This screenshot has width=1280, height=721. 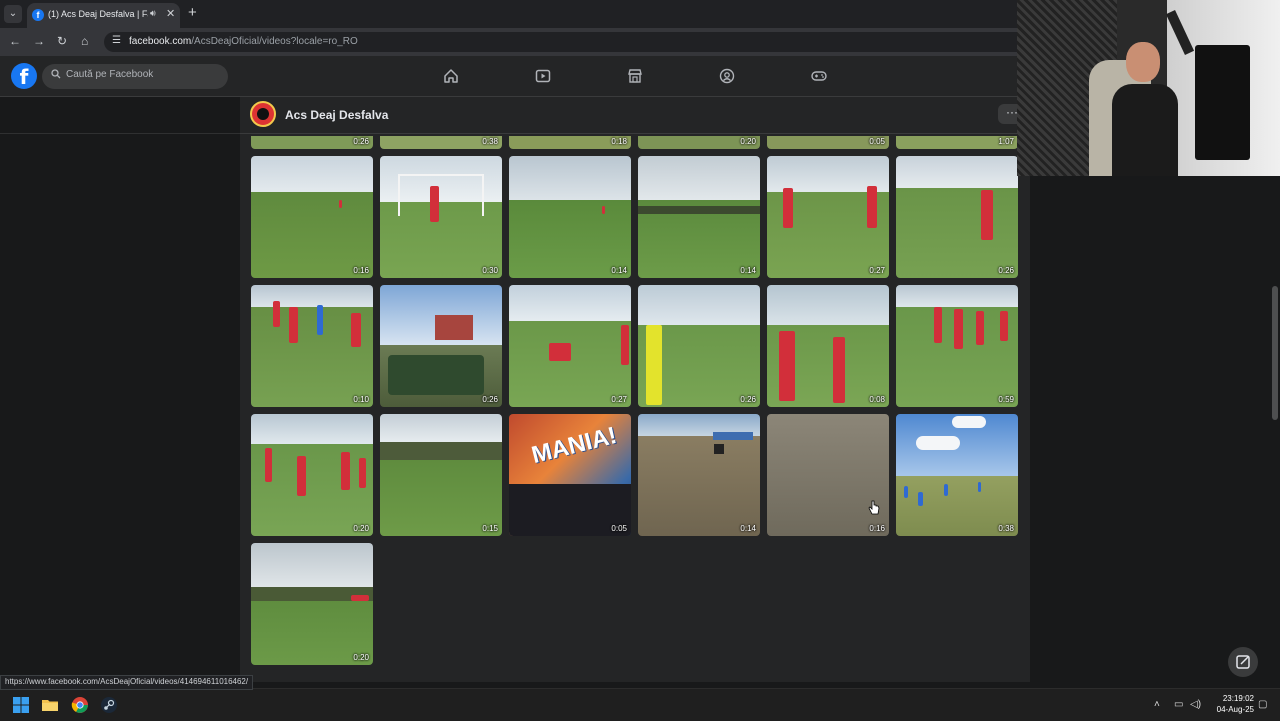 I want to click on site-info-icon: ☰, so click(x=116, y=40).